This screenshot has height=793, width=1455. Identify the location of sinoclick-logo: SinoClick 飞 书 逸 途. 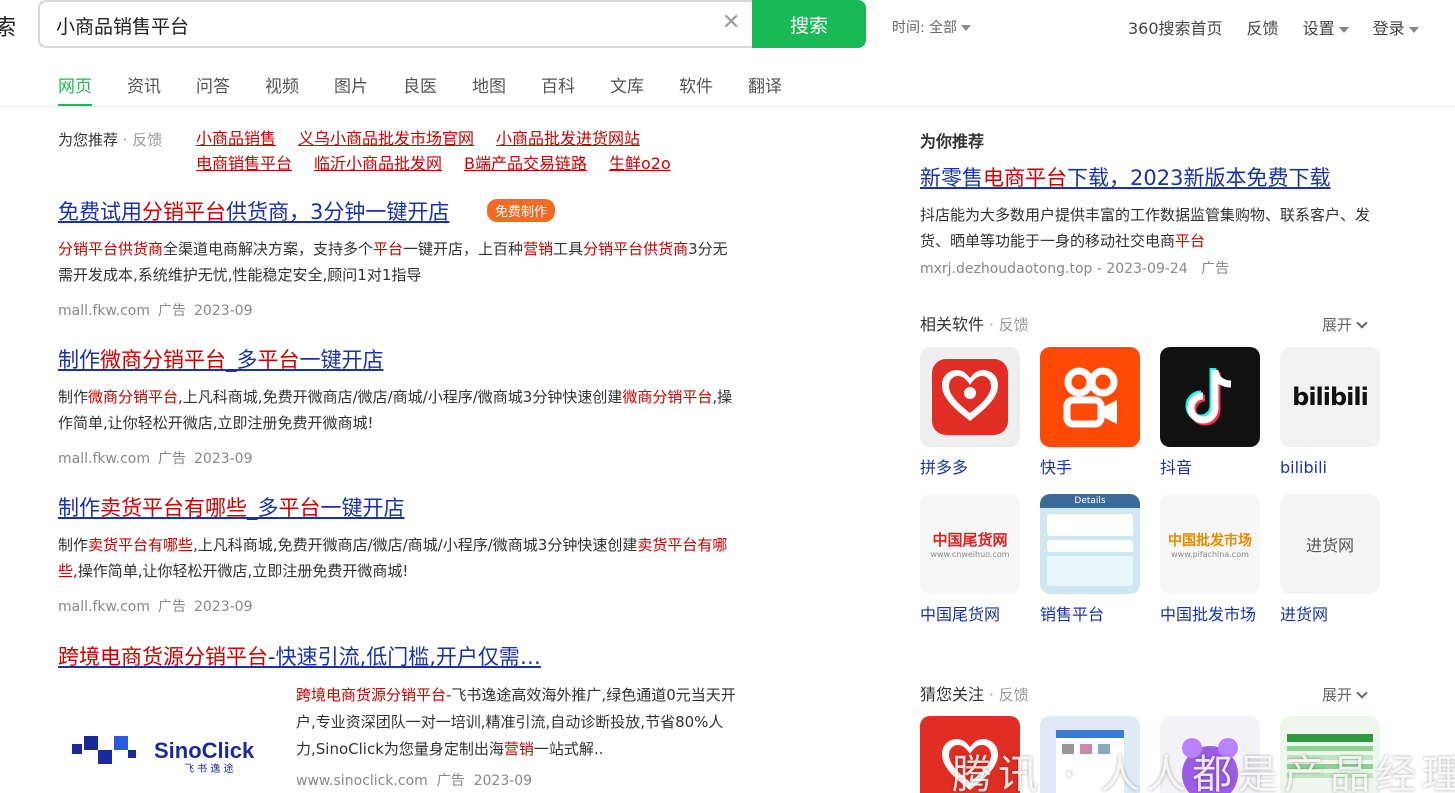
(172, 752).